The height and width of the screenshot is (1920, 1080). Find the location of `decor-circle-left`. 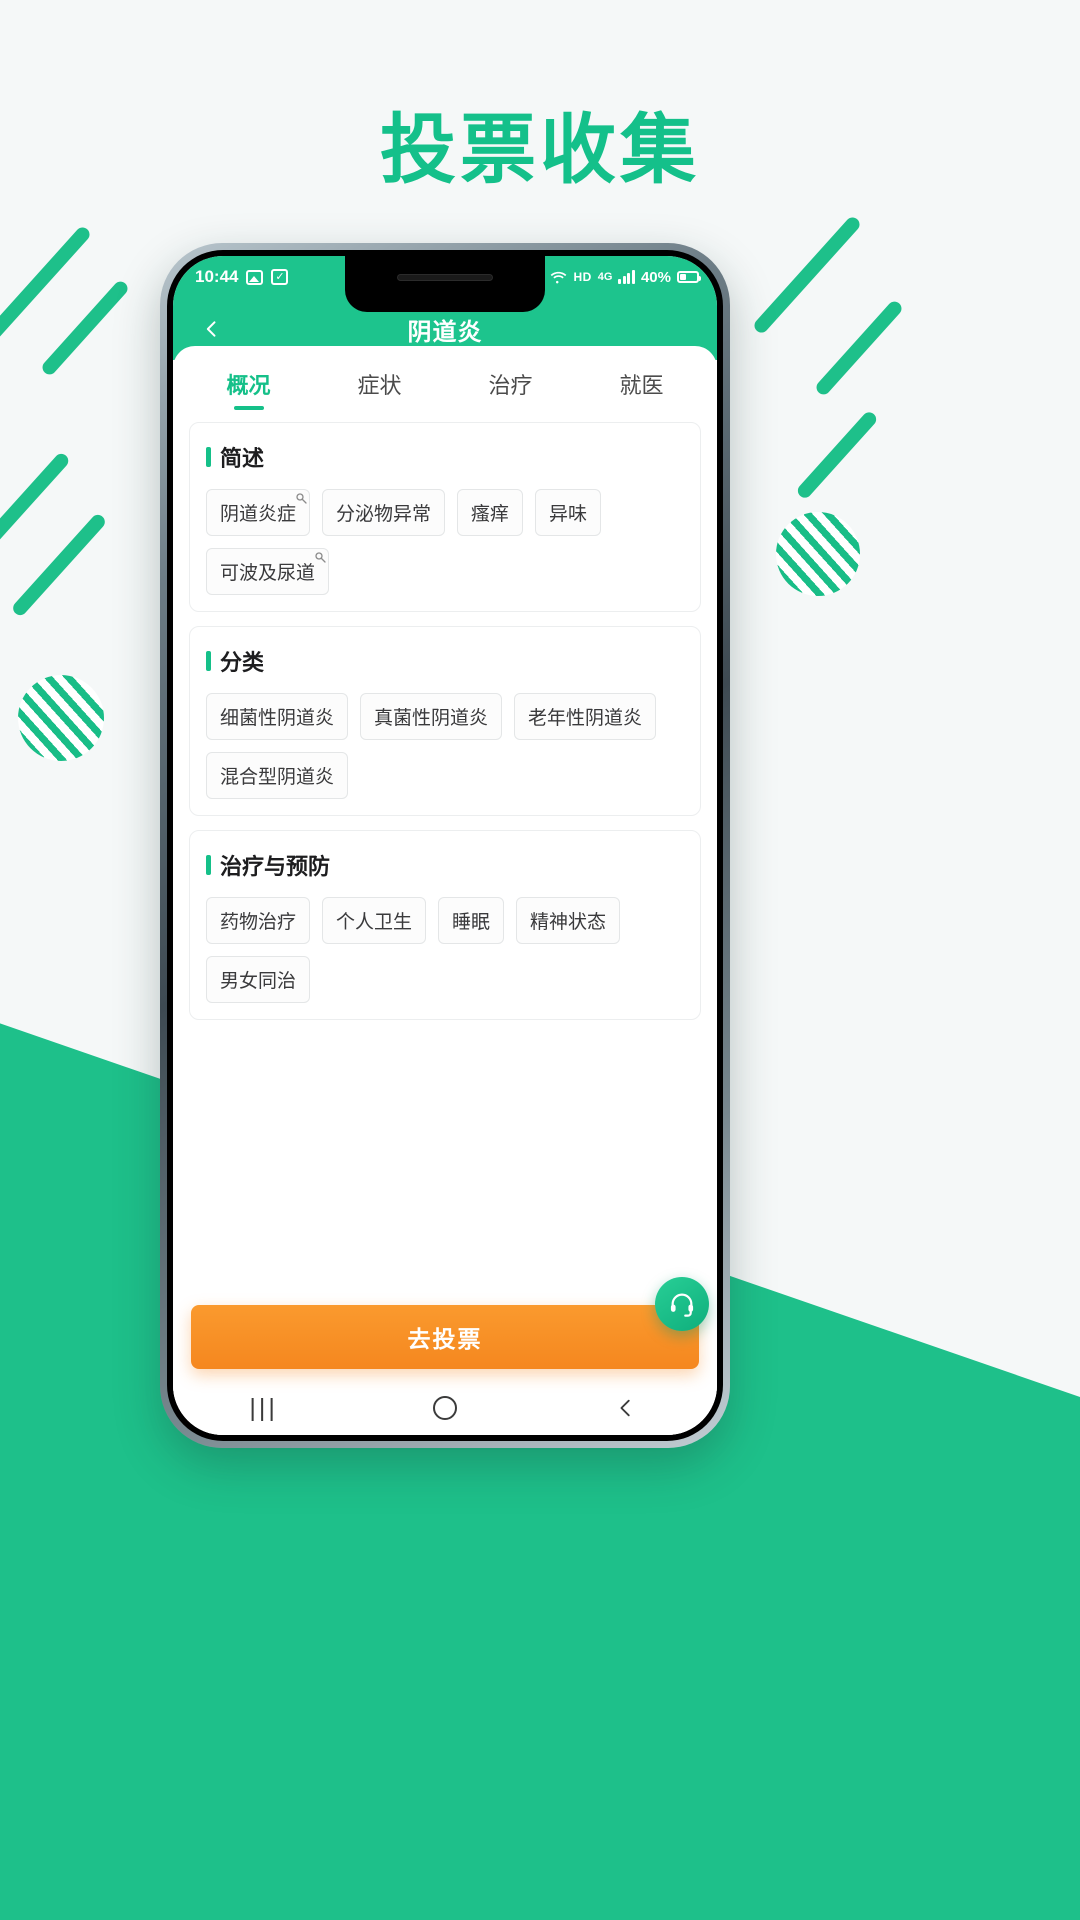

decor-circle-left is located at coordinates (61, 718).